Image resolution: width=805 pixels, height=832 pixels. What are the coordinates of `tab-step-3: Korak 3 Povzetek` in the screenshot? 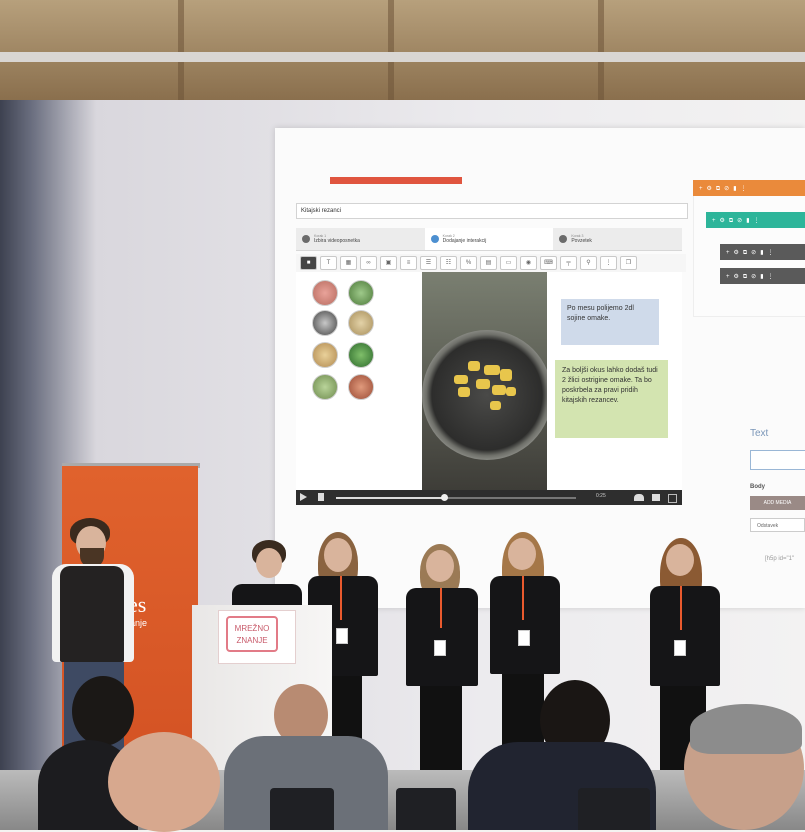 It's located at (617, 239).